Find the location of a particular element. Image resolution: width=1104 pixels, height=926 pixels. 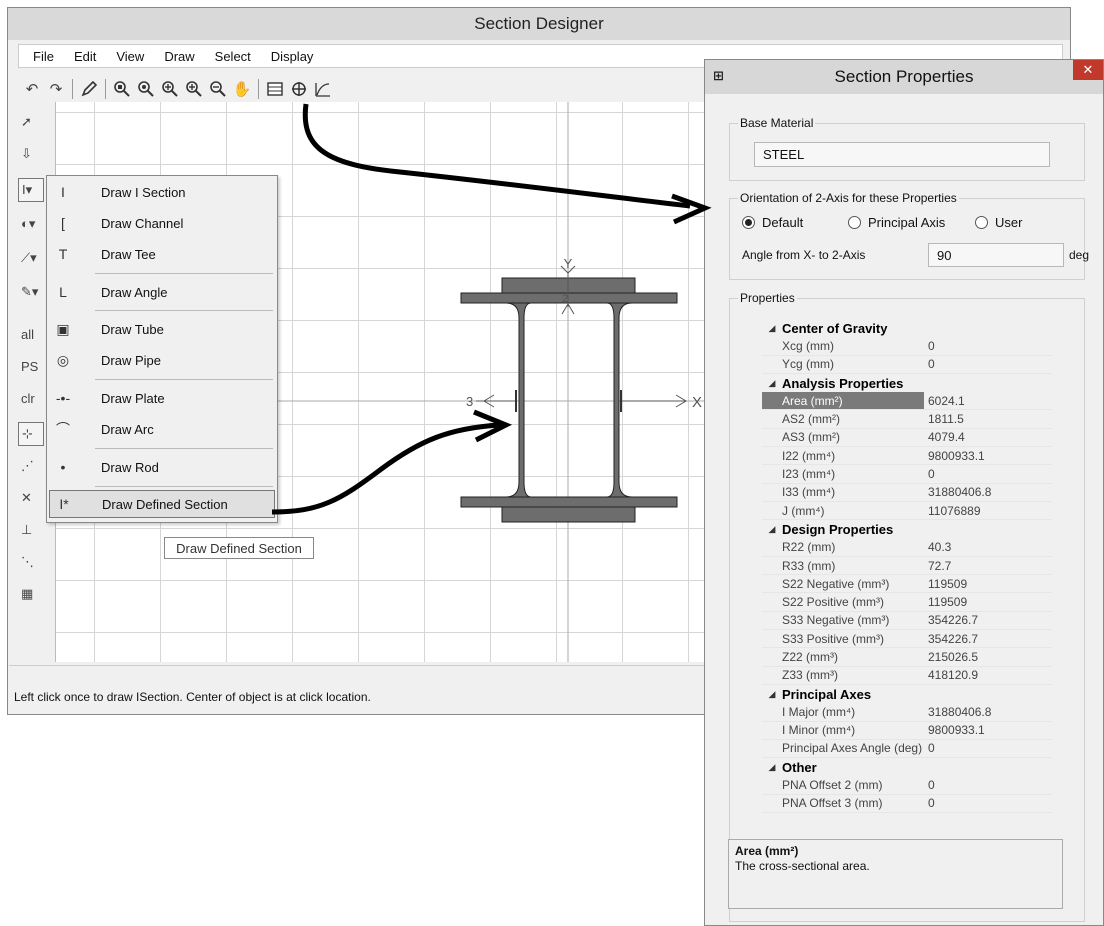

arrow-to-section is located at coordinates (386, 468).